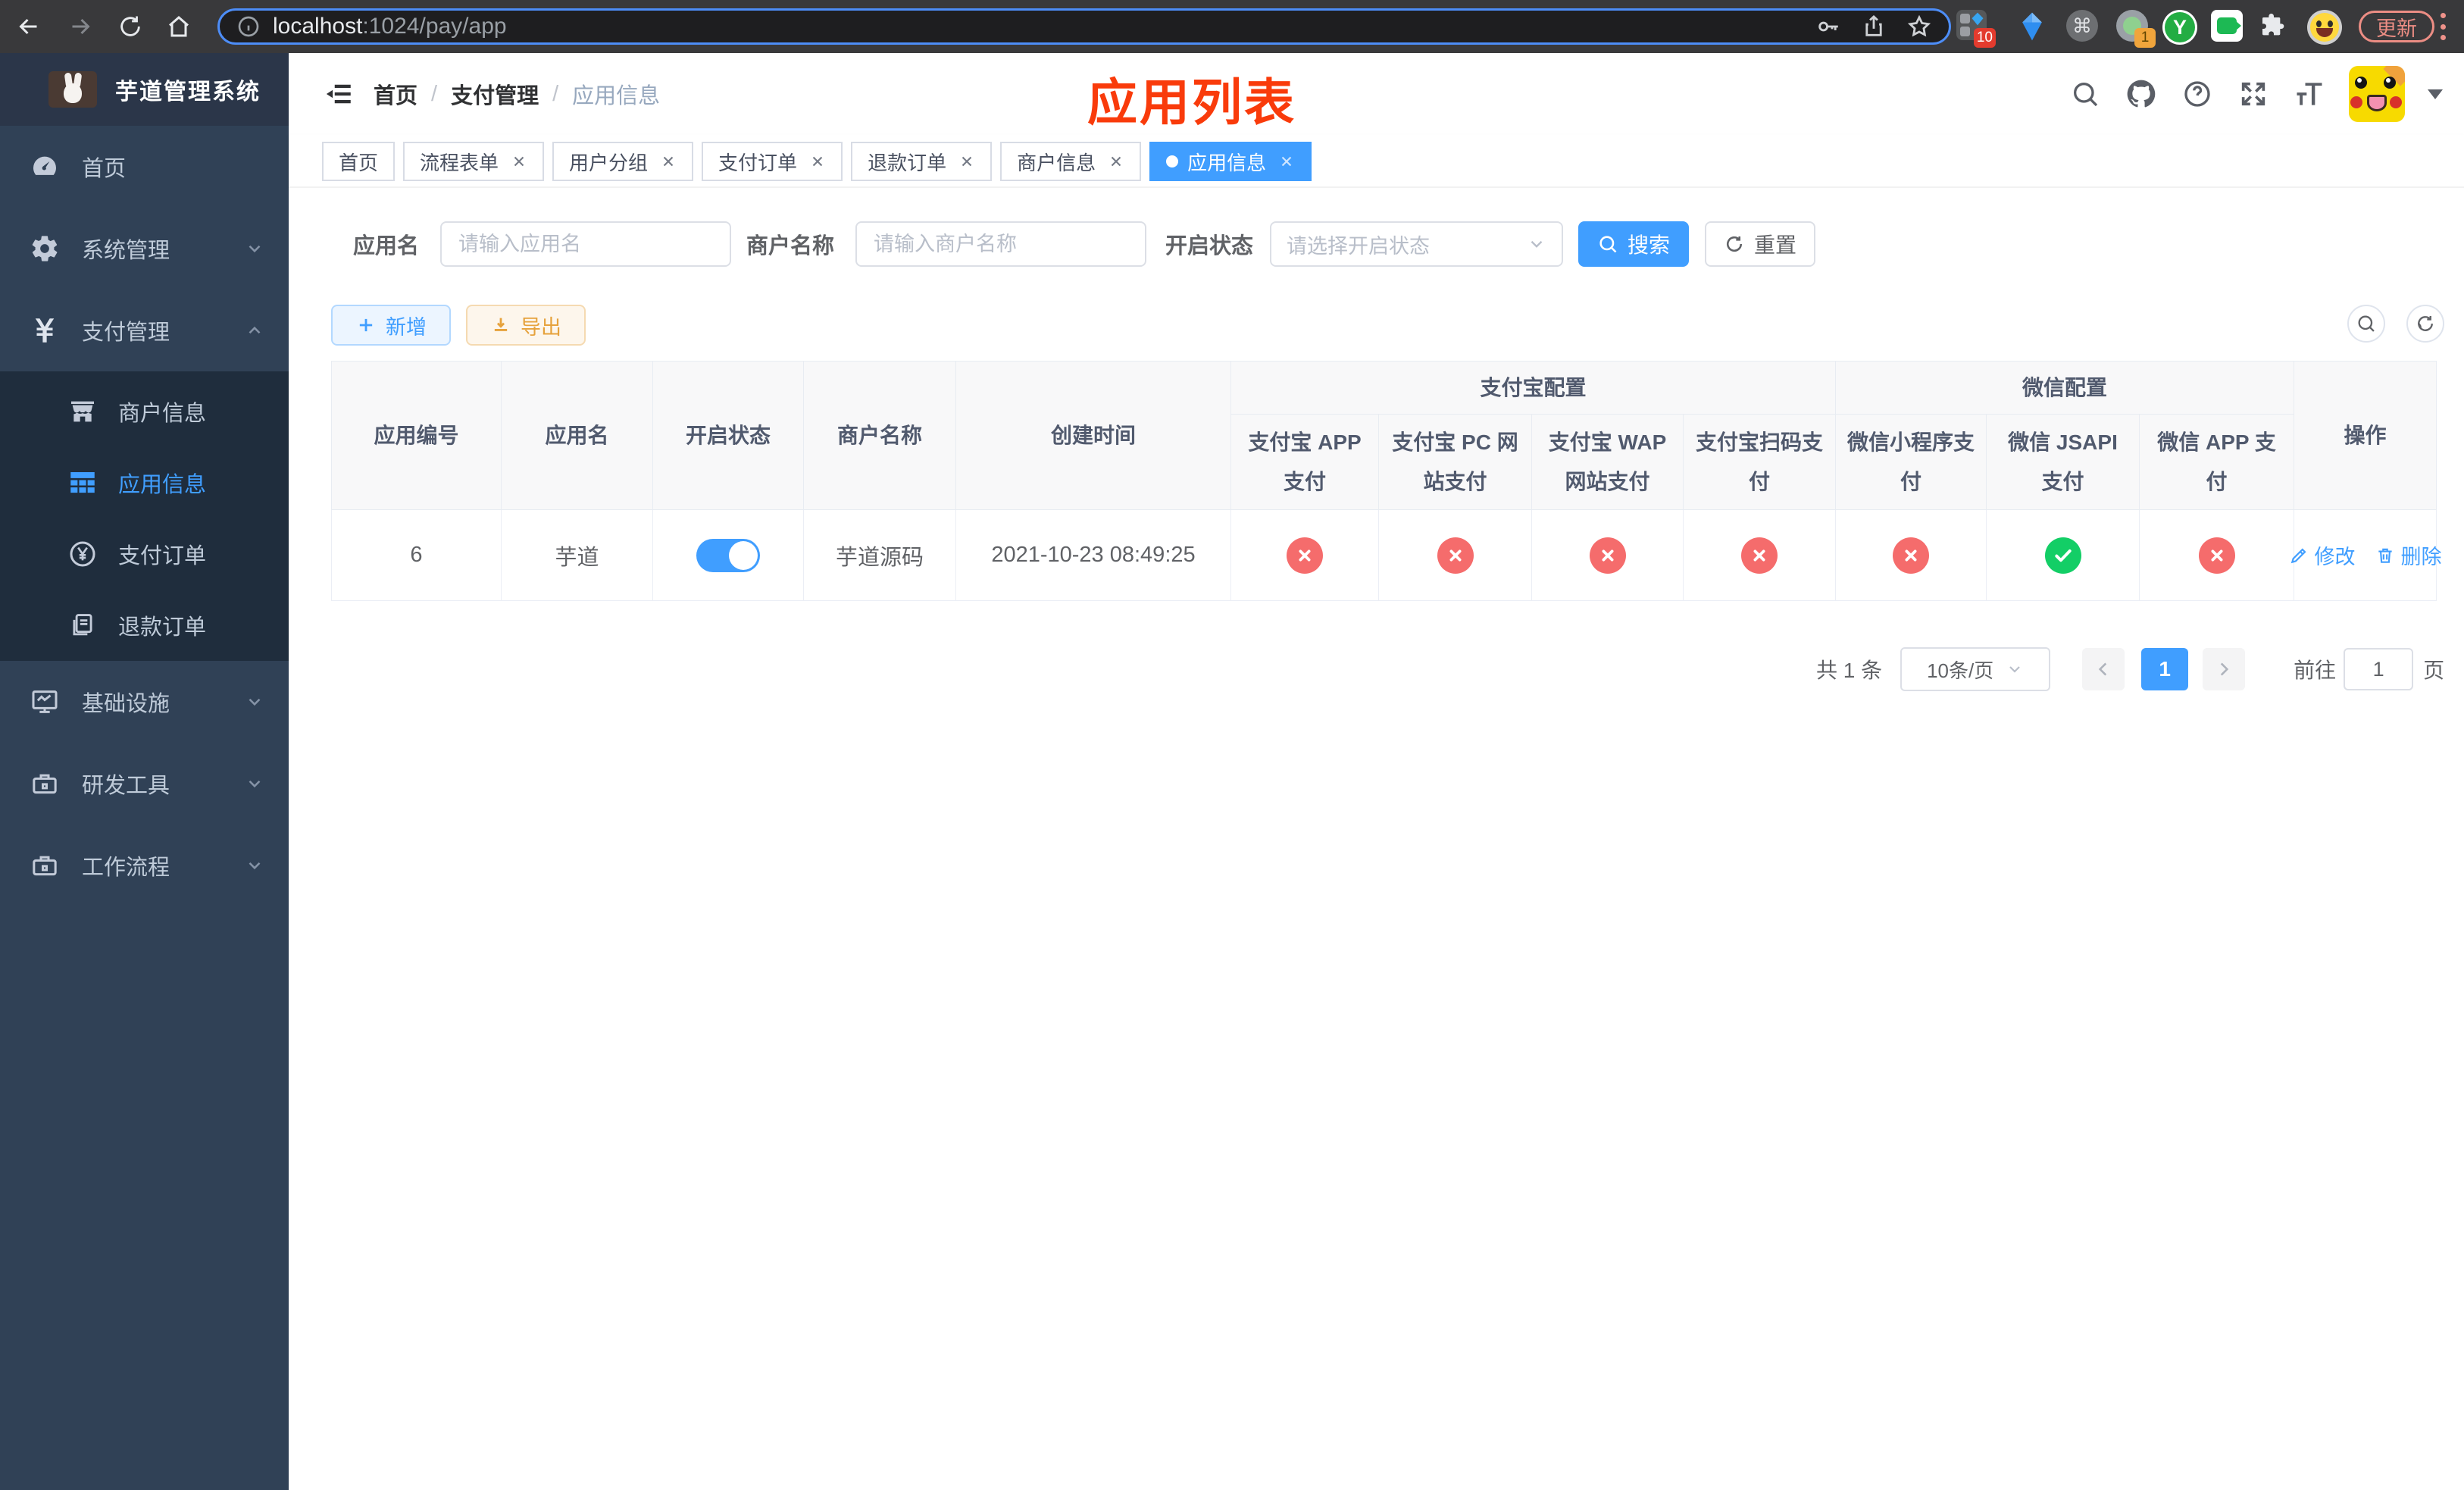  I want to click on tab-5: 退款订单, so click(922, 161).